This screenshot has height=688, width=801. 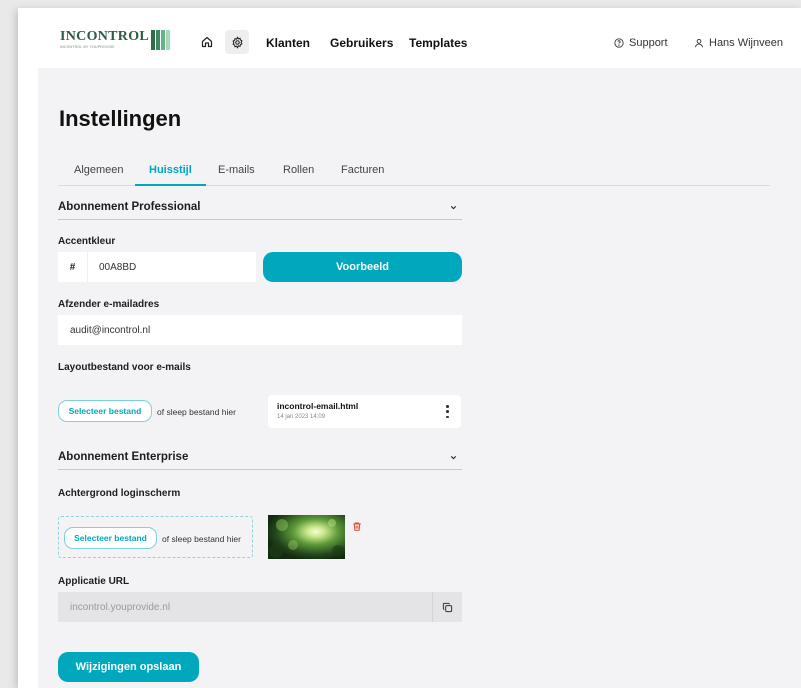 What do you see at coordinates (648, 43) in the screenshot?
I see `support-label: Support` at bounding box center [648, 43].